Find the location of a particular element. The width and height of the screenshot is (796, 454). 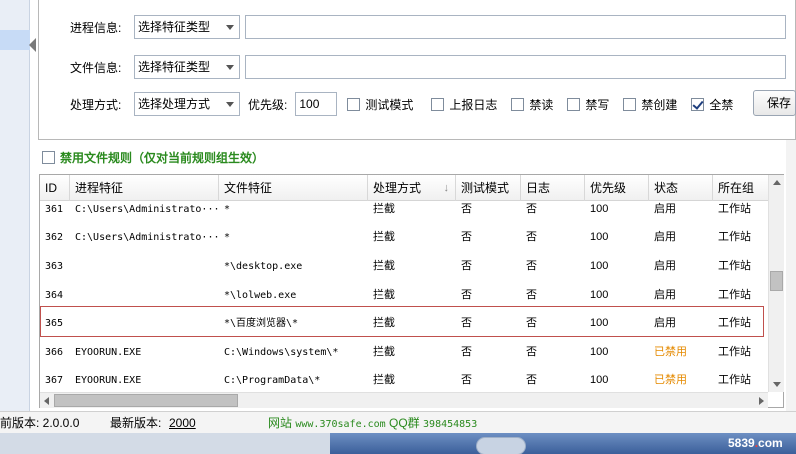

option-deny-read: 禁读 is located at coordinates (532, 104).